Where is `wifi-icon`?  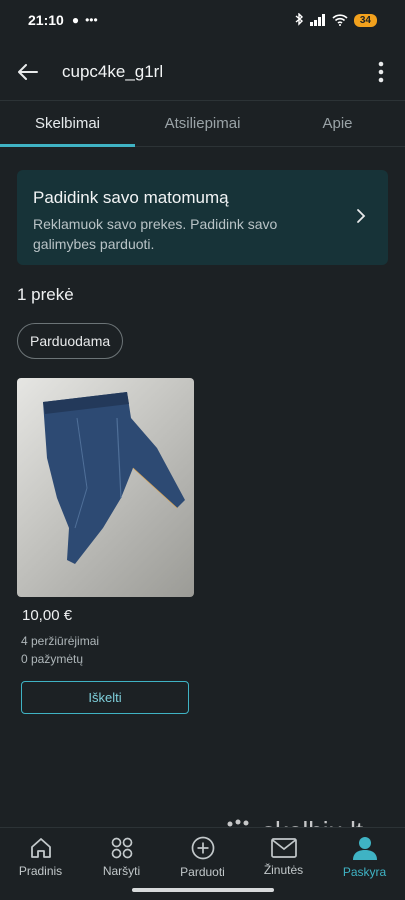 wifi-icon is located at coordinates (340, 20).